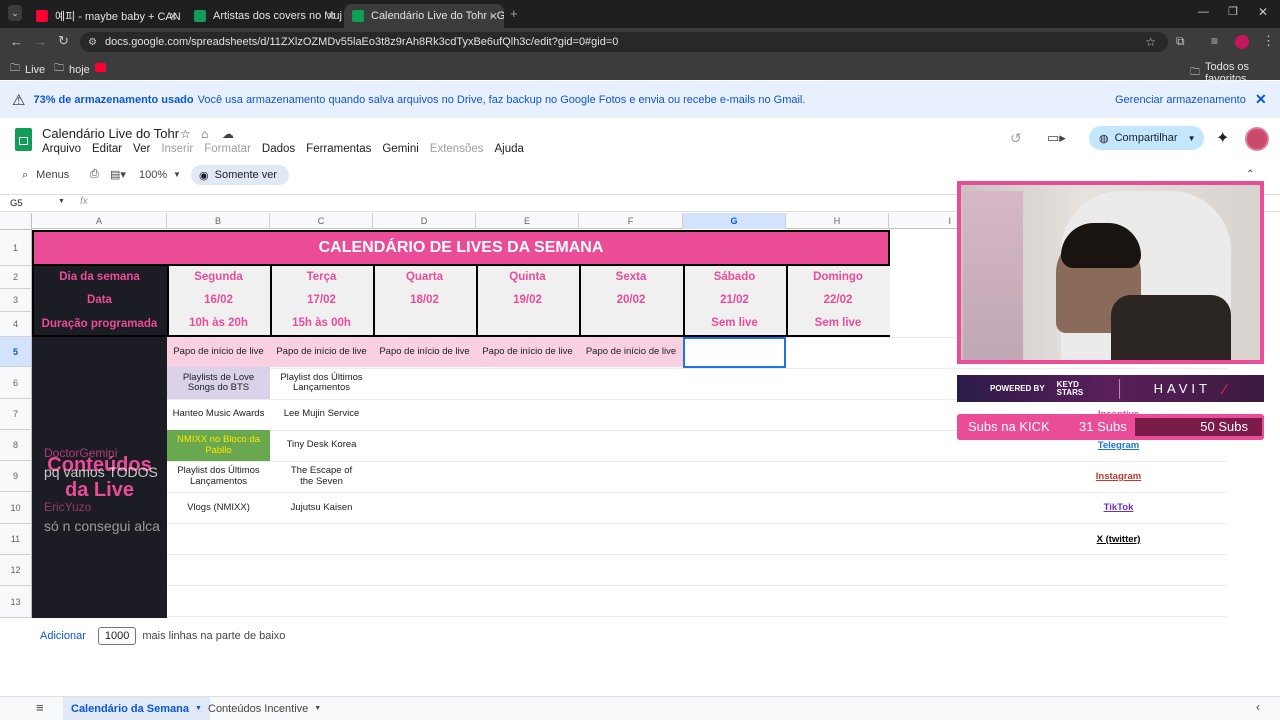 The height and width of the screenshot is (720, 1280). What do you see at coordinates (1118, 477) in the screenshot?
I see `link-instagram: Instagram` at bounding box center [1118, 477].